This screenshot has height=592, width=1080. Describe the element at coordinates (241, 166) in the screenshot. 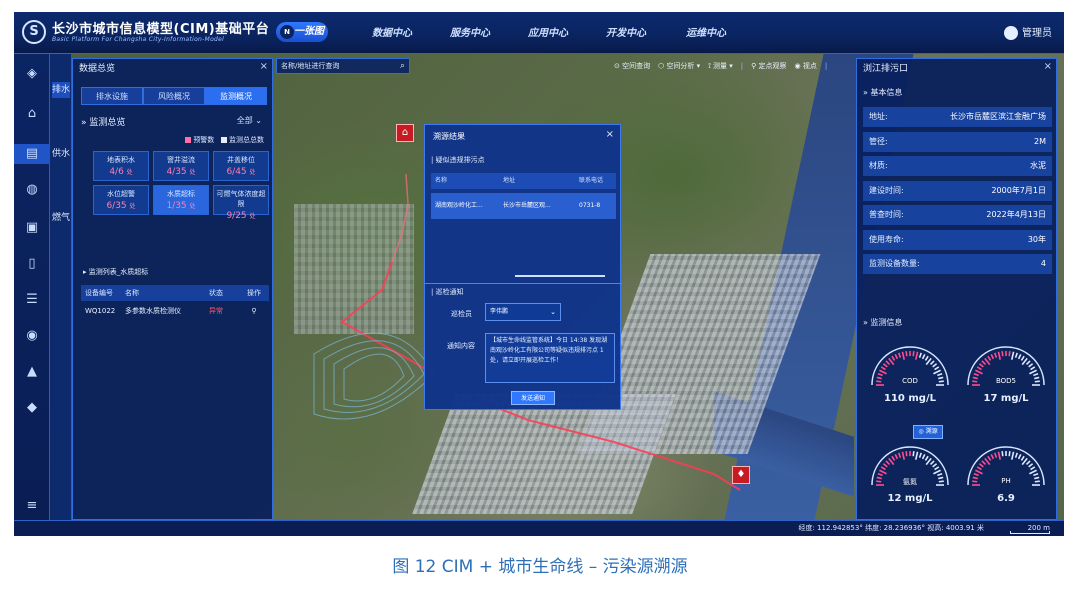

I see `stat-card: 井盖移位 6/45 处` at that location.